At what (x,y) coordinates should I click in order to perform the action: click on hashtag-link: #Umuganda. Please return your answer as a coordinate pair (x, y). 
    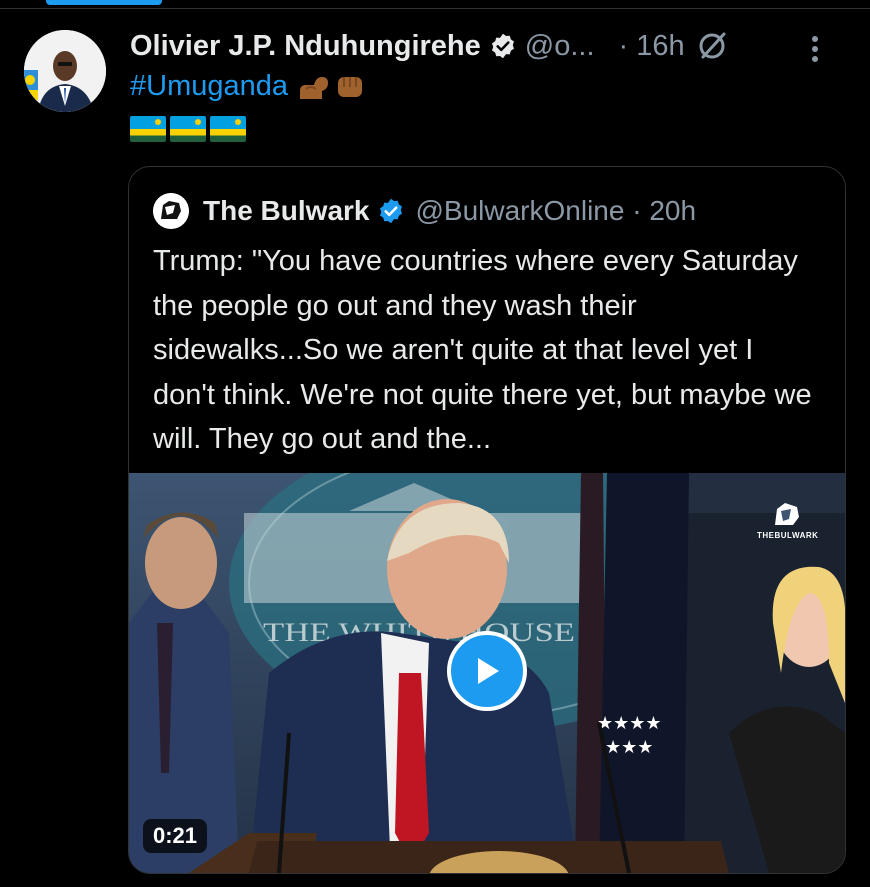
    Looking at the image, I should click on (209, 86).